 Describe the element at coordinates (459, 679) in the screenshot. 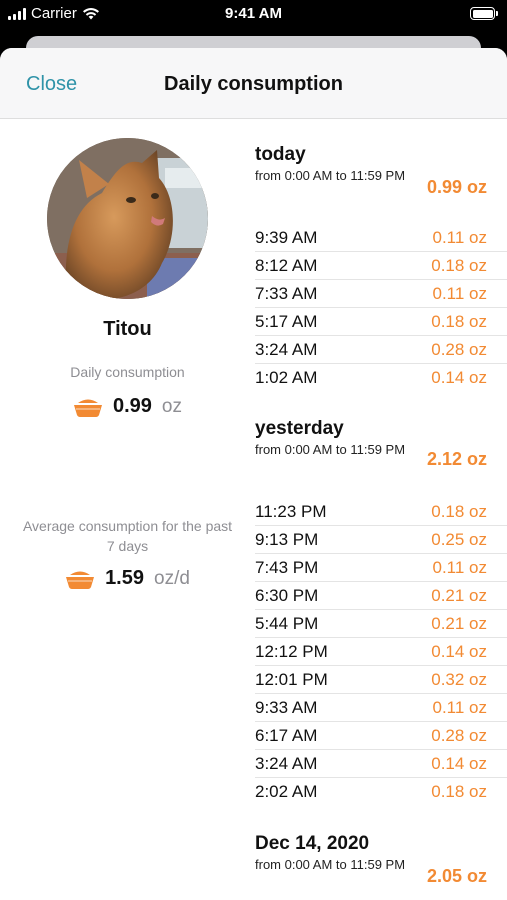

I see `entry-amount: 0.32 oz` at that location.